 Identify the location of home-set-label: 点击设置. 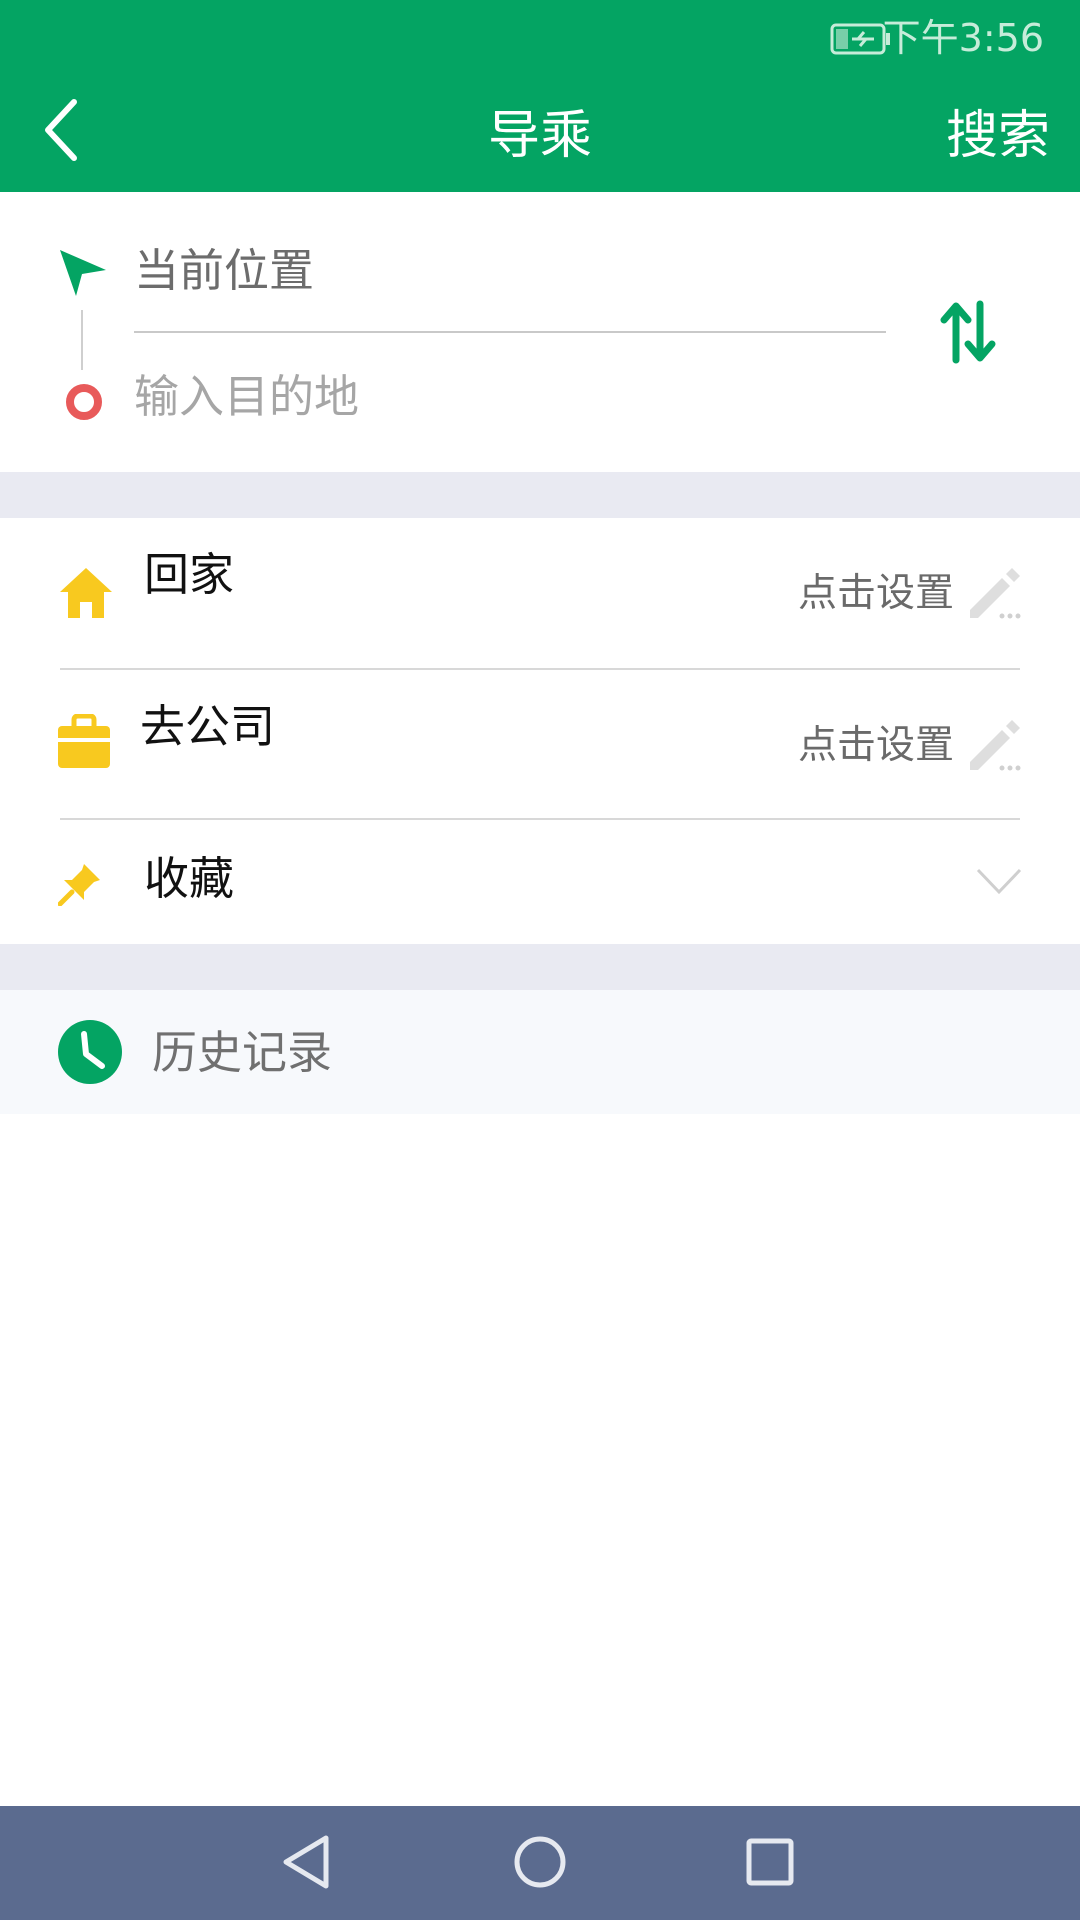
(875, 593).